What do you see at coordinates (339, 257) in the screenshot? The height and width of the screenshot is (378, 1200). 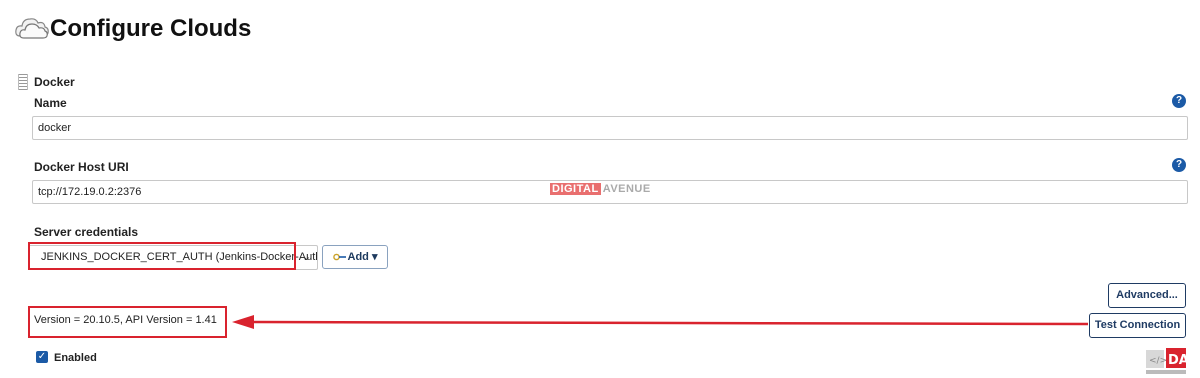 I see `key-icon` at bounding box center [339, 257].